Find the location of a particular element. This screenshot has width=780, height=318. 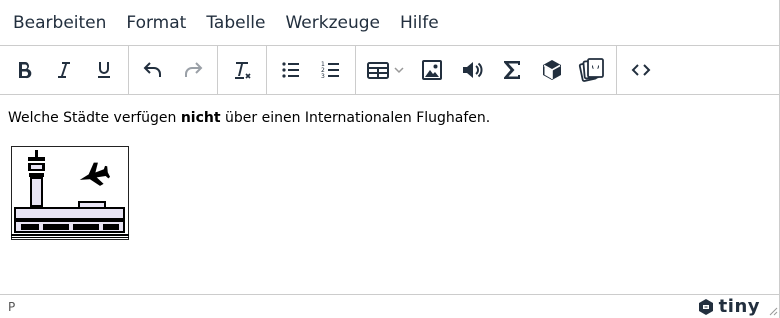

statusbar: P tiny is located at coordinates (390, 306).